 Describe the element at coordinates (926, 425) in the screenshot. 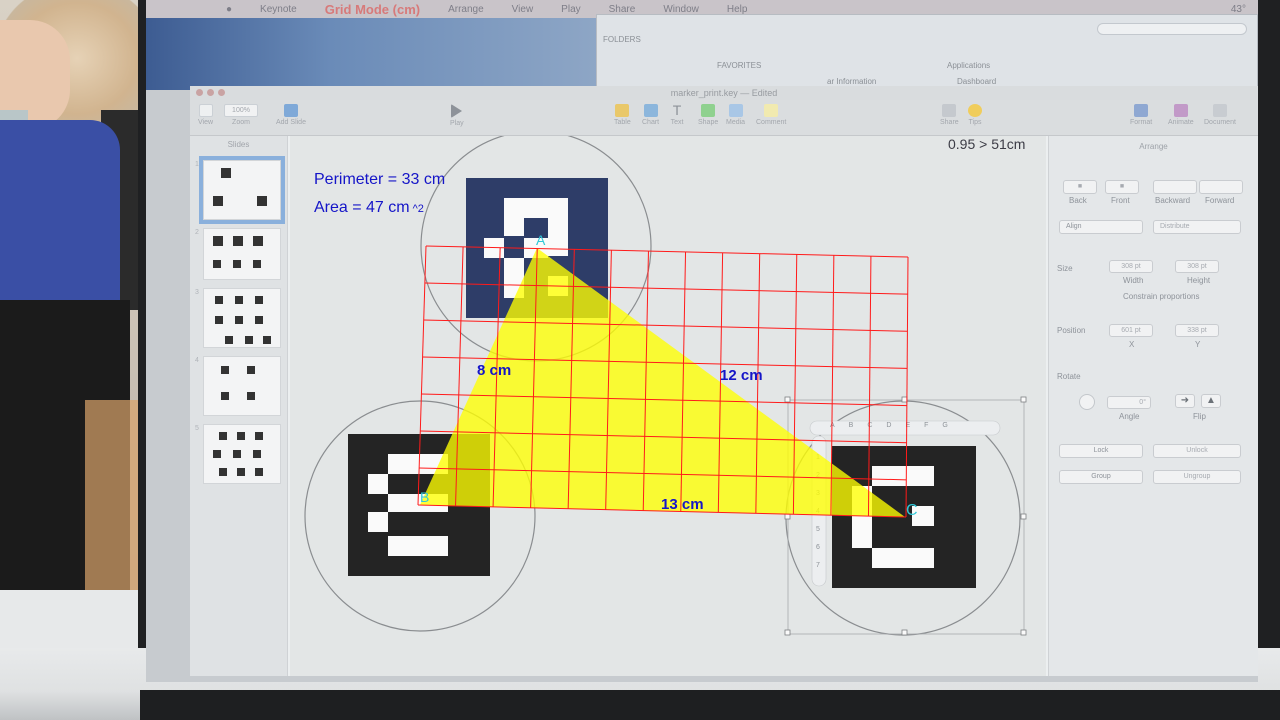

I see `column-letter: F` at that location.